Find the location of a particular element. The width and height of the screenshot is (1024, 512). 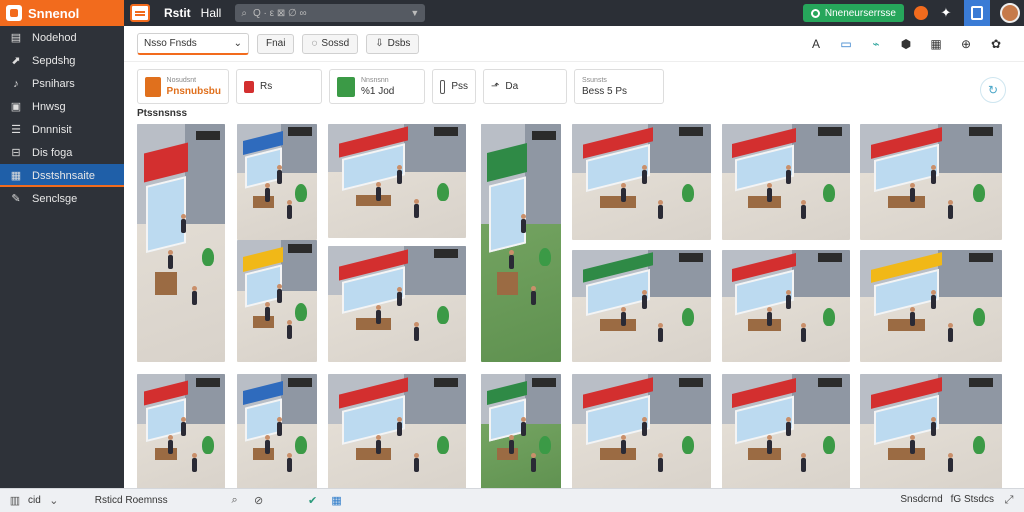

sidebar-item-label: Hnwsg is located at coordinates (49, 106).